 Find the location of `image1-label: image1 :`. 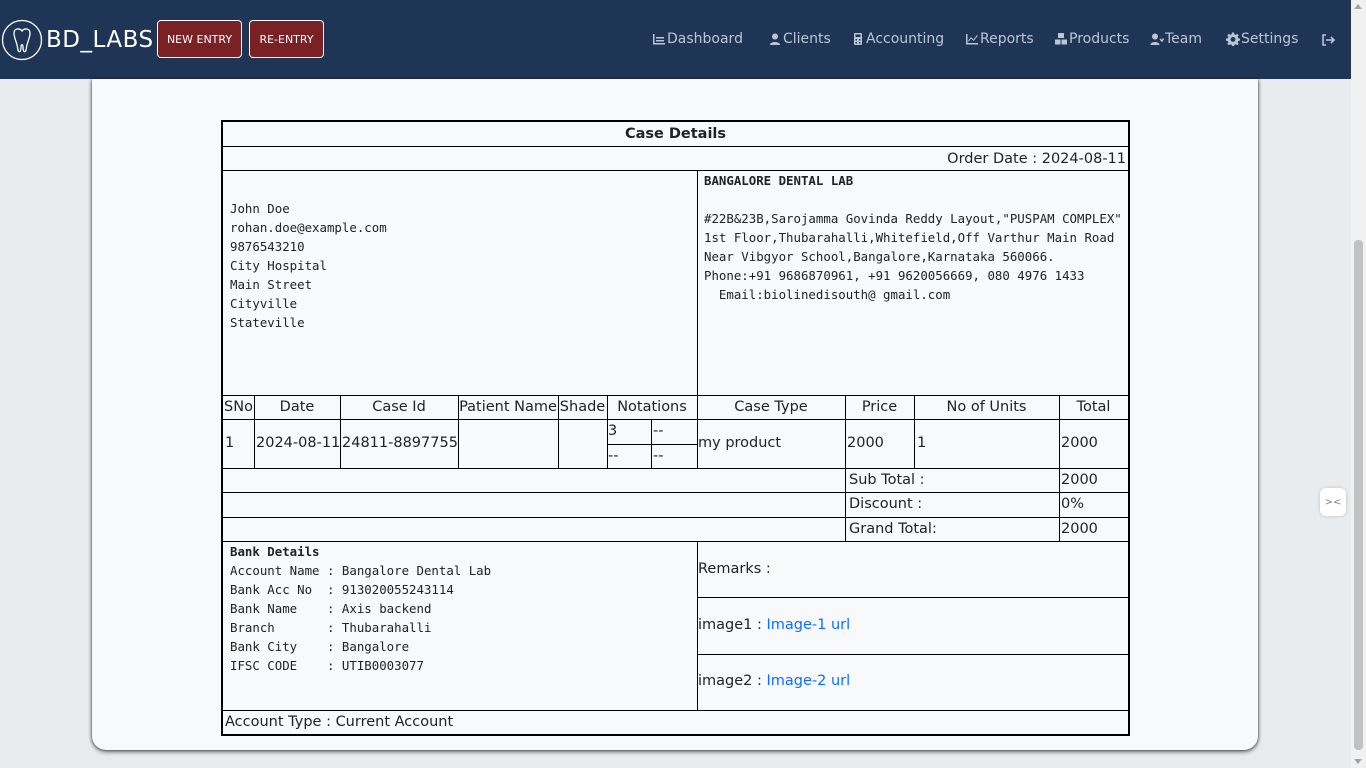

image1-label: image1 : is located at coordinates (732, 625).